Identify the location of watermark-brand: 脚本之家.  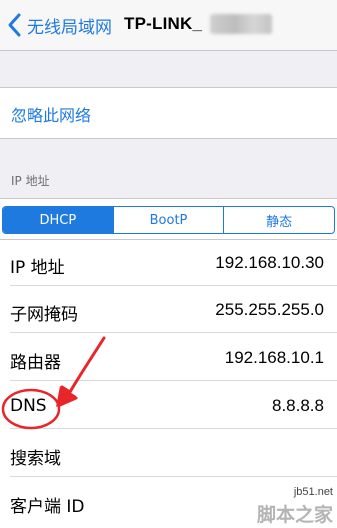
(294, 515).